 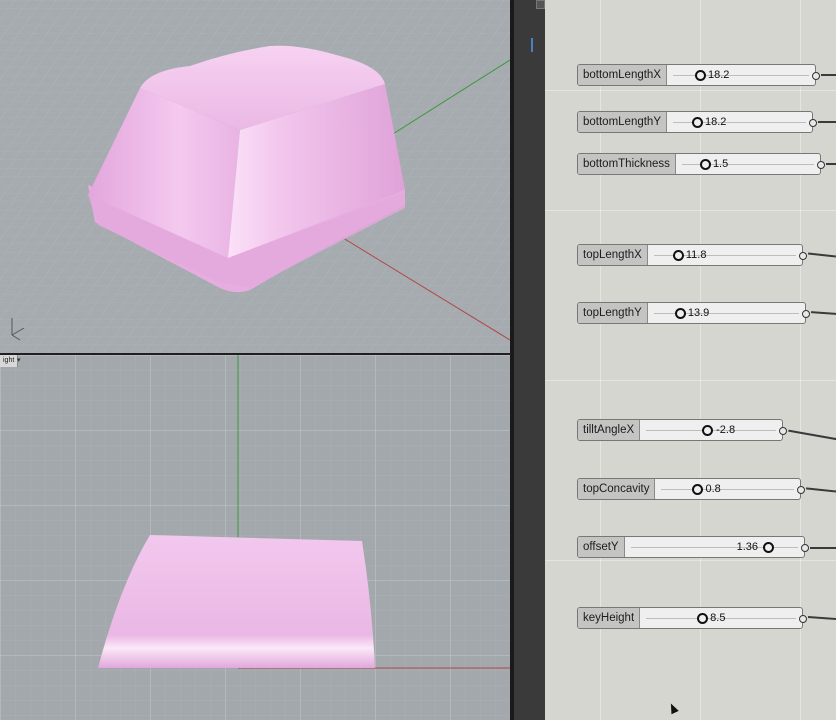 I want to click on keycap-side-profile, so click(x=236, y=601).